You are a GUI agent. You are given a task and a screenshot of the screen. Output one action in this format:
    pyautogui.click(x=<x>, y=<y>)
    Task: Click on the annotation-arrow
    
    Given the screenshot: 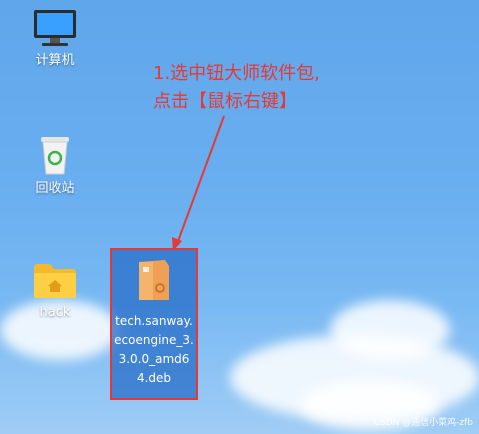 What is the action you would take?
    pyautogui.click(x=198, y=183)
    